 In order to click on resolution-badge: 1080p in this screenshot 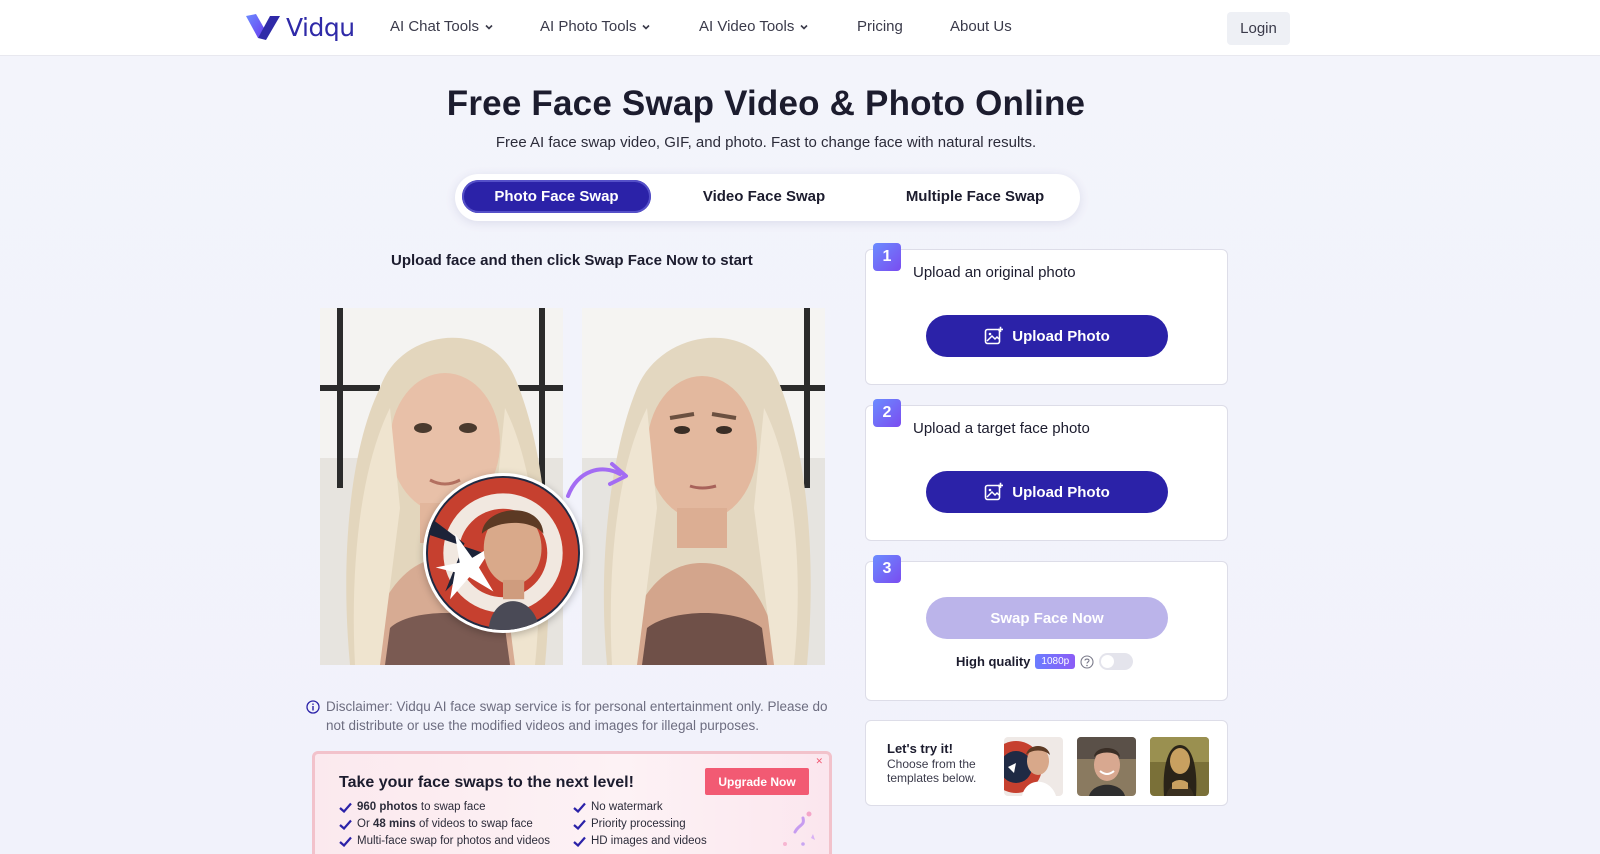, I will do `click(1055, 661)`.